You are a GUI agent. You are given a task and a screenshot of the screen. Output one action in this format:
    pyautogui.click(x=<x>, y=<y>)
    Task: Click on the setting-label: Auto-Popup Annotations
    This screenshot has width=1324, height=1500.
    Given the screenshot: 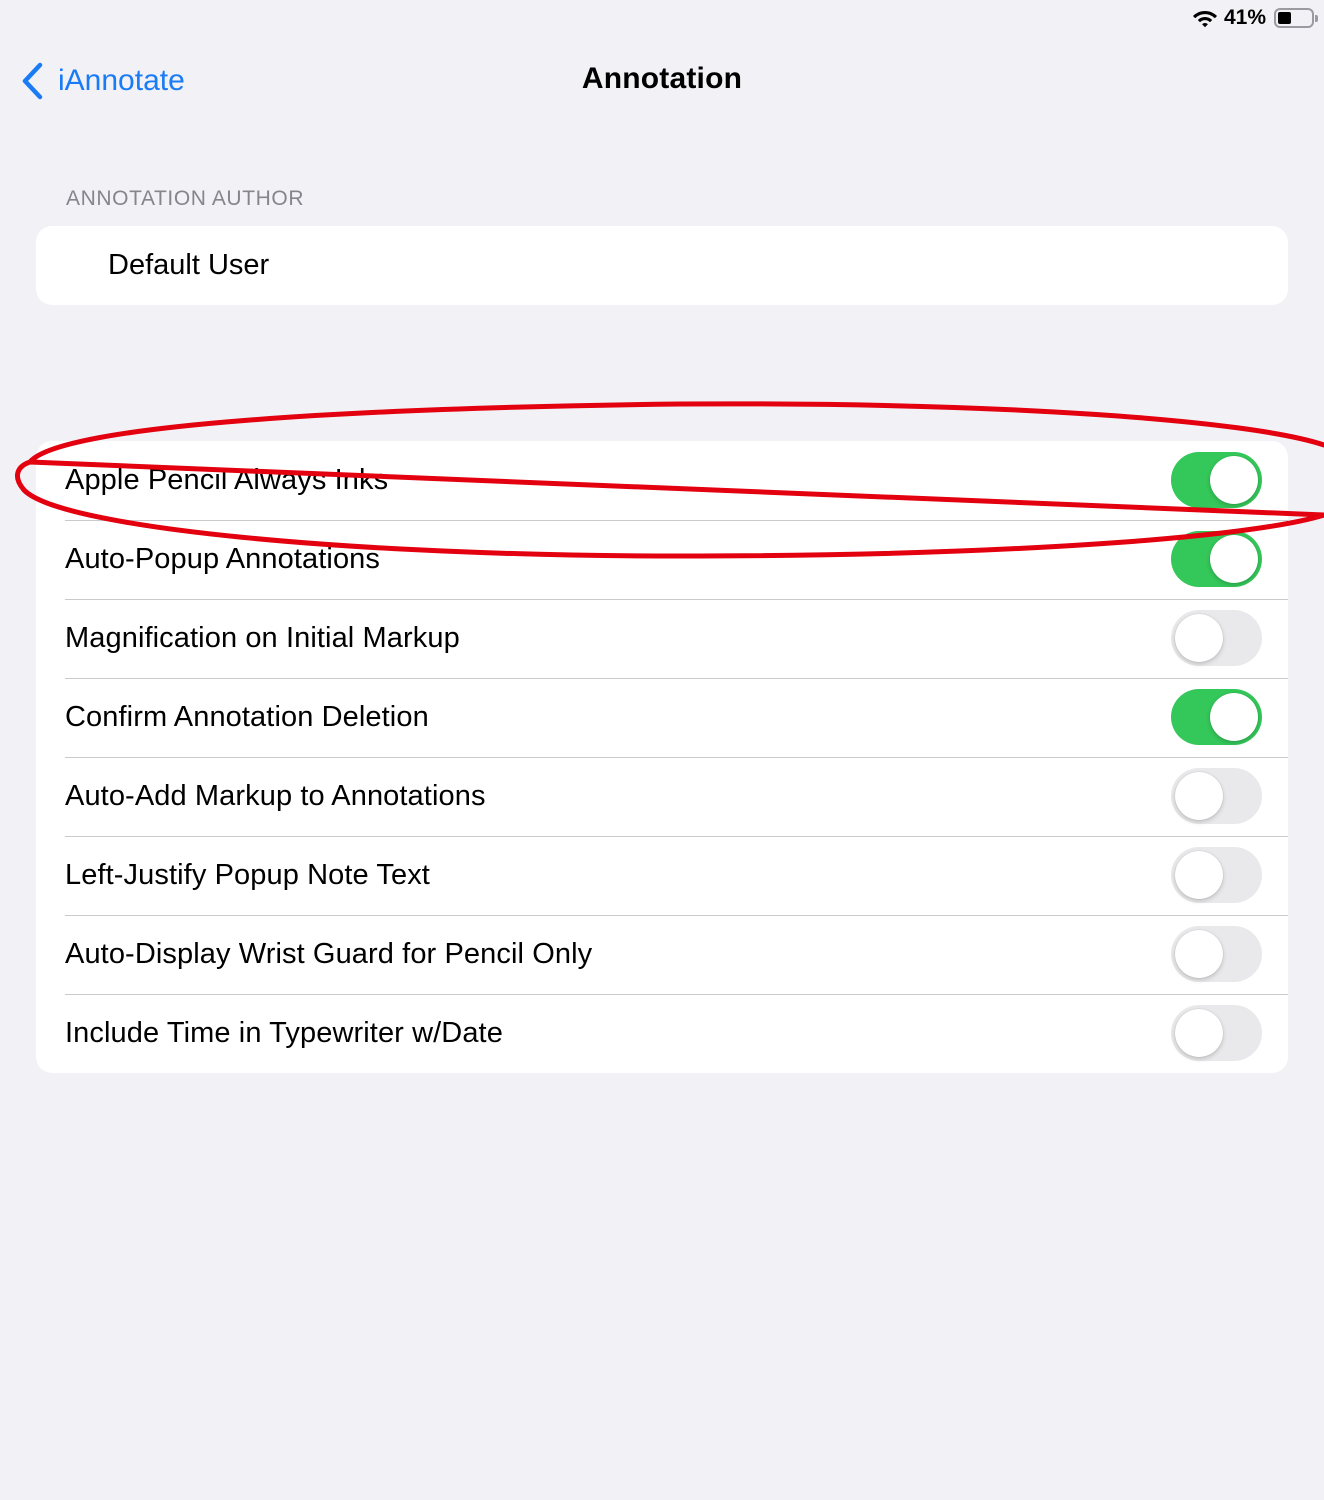 What is the action you would take?
    pyautogui.click(x=222, y=559)
    